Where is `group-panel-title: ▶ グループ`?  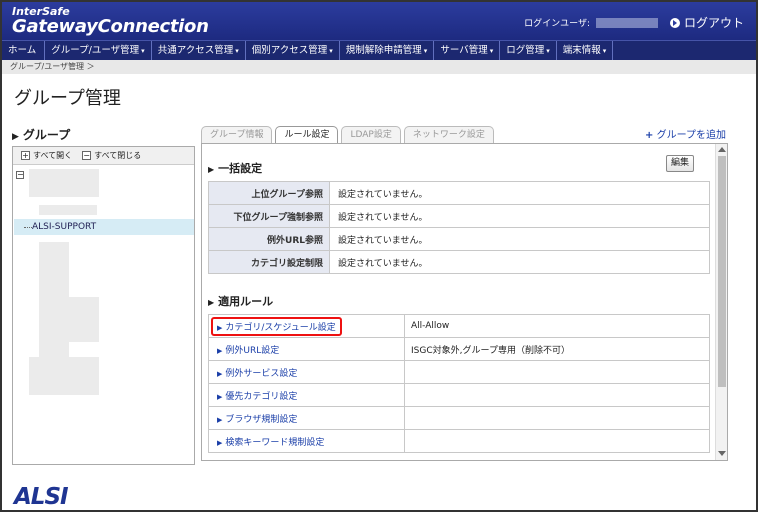 group-panel-title: ▶ グループ is located at coordinates (41, 135).